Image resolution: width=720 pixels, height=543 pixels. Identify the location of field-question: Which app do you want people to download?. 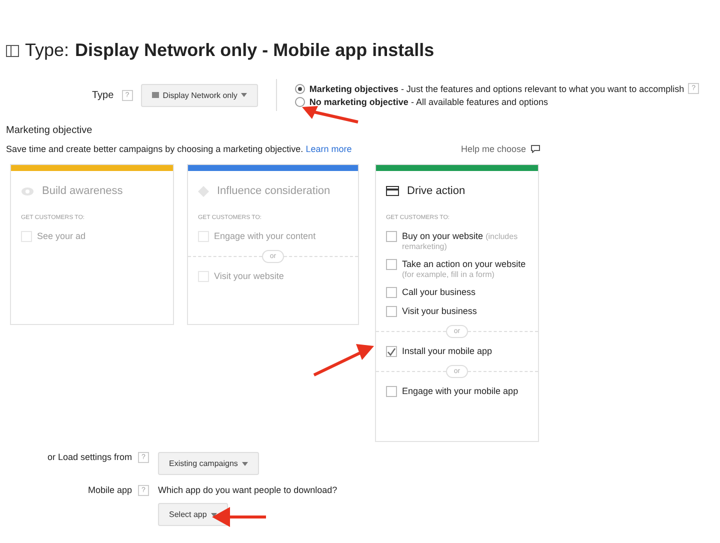
(248, 490).